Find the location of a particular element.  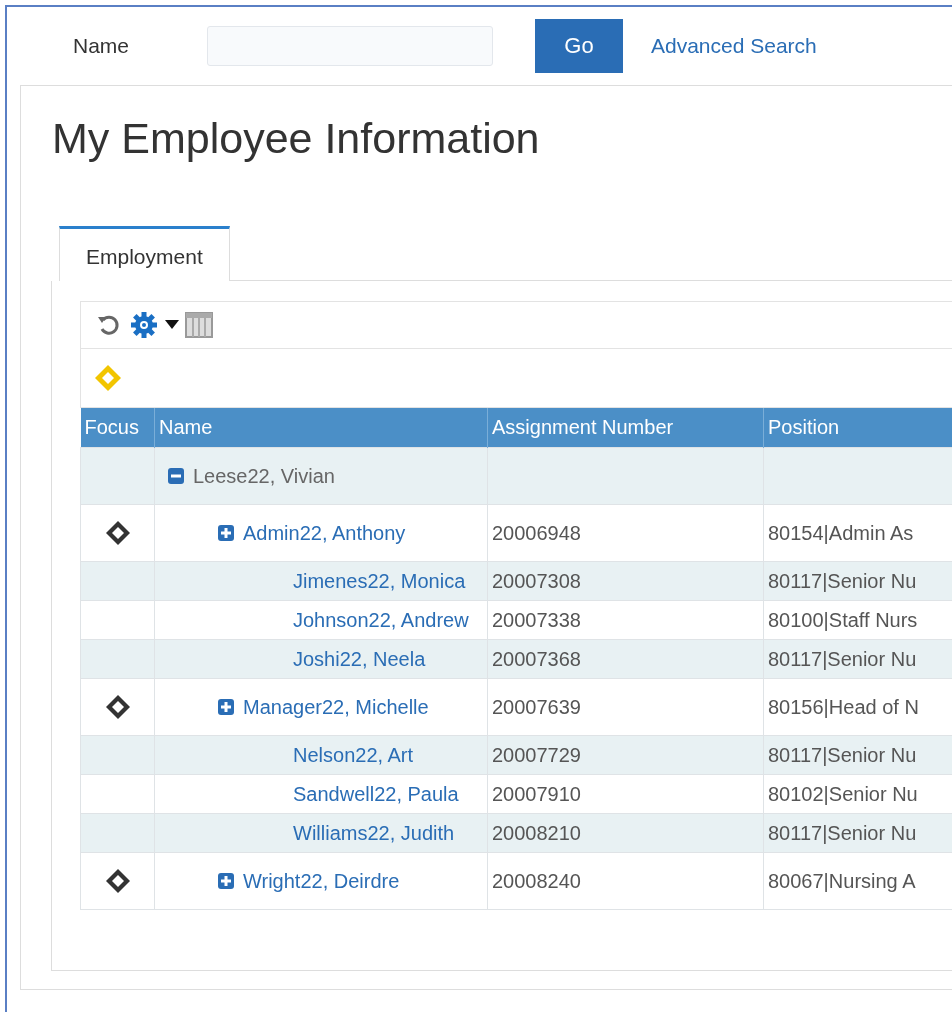

column-header: Name is located at coordinates (321, 428).